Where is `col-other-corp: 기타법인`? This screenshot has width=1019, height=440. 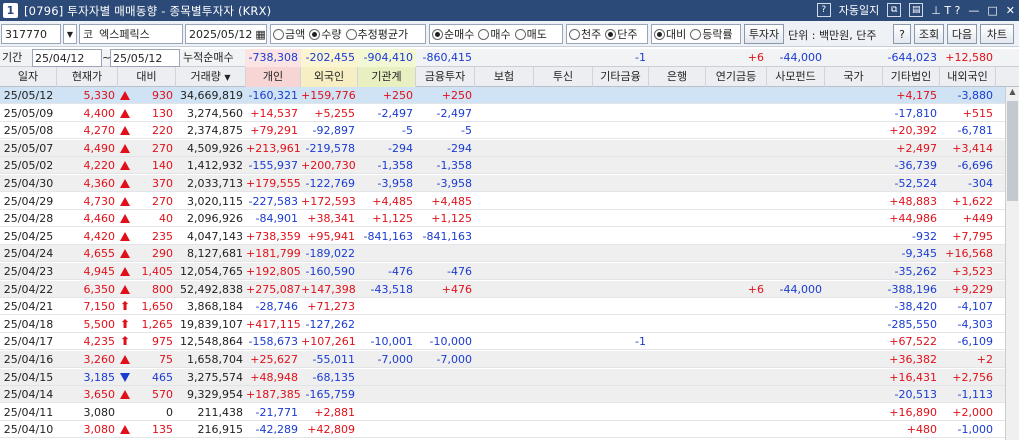
col-other-corp: 기타법인 is located at coordinates (911, 77).